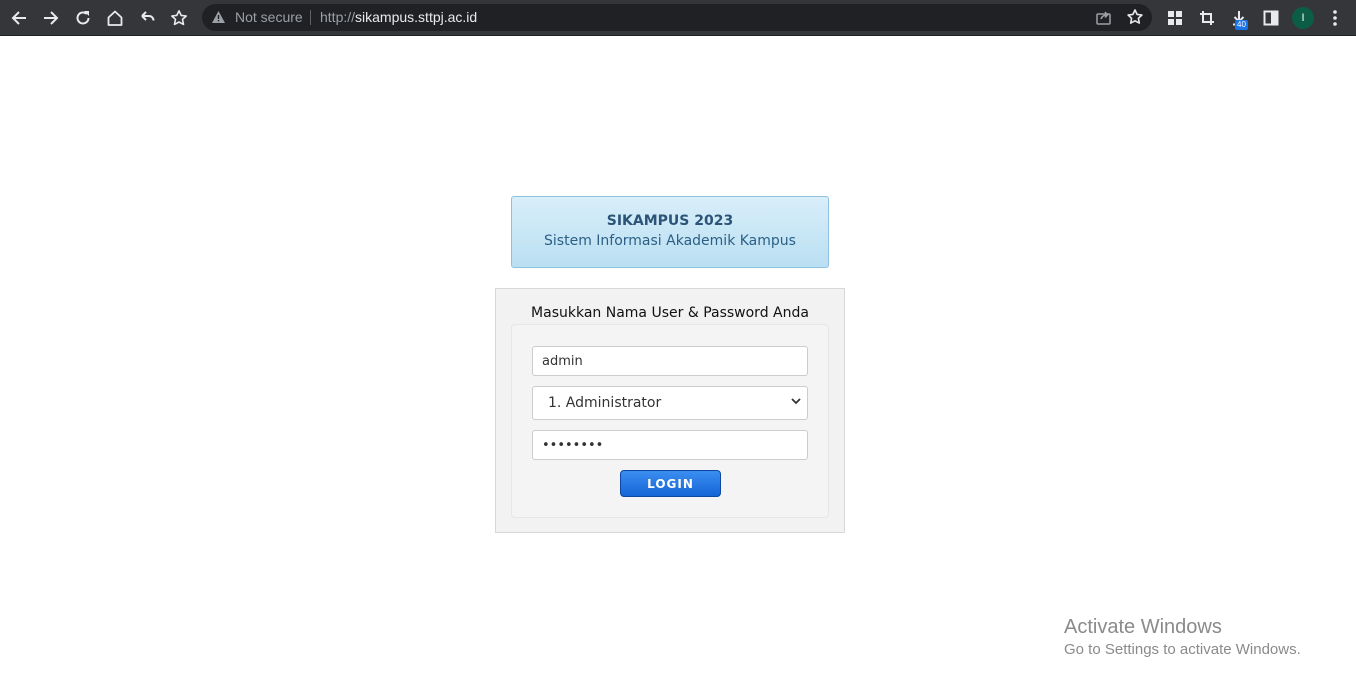 Image resolution: width=1356 pixels, height=687 pixels. What do you see at coordinates (670, 445) in the screenshot?
I see `password-input` at bounding box center [670, 445].